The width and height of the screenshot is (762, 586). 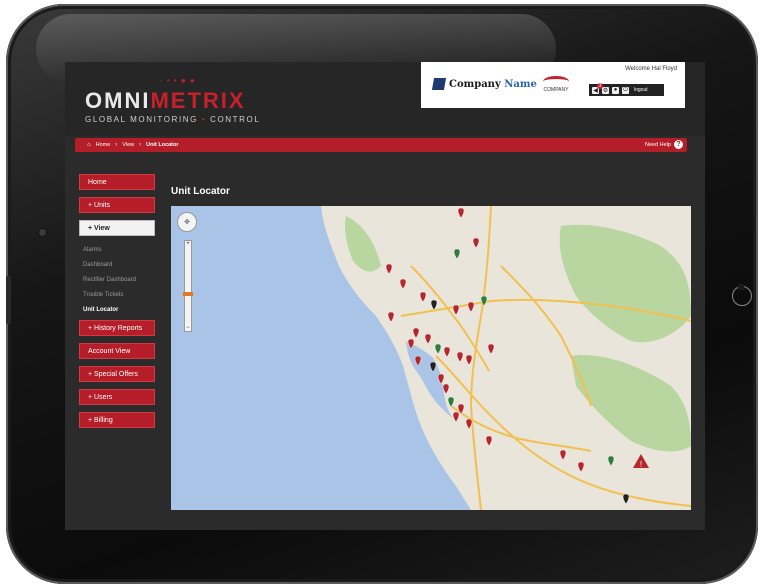 What do you see at coordinates (117, 265) in the screenshot?
I see `sidebar-sub-dashboard: Dashboard` at bounding box center [117, 265].